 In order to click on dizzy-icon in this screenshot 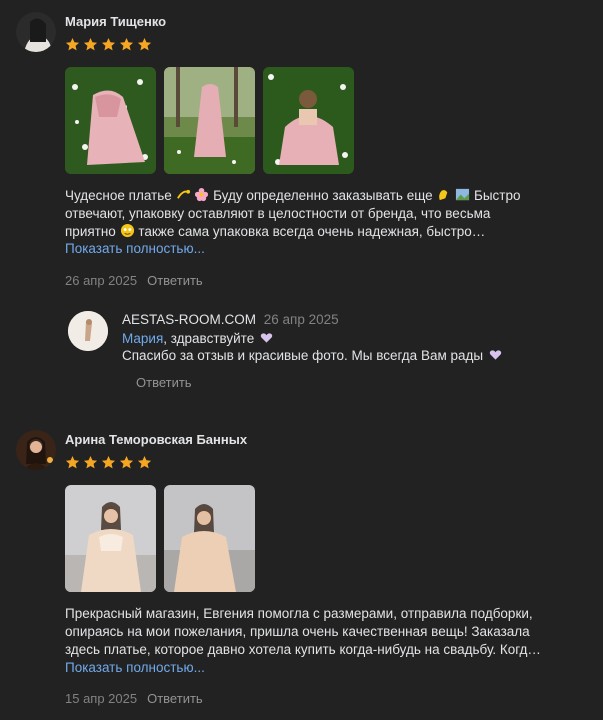, I will do `click(183, 194)`.